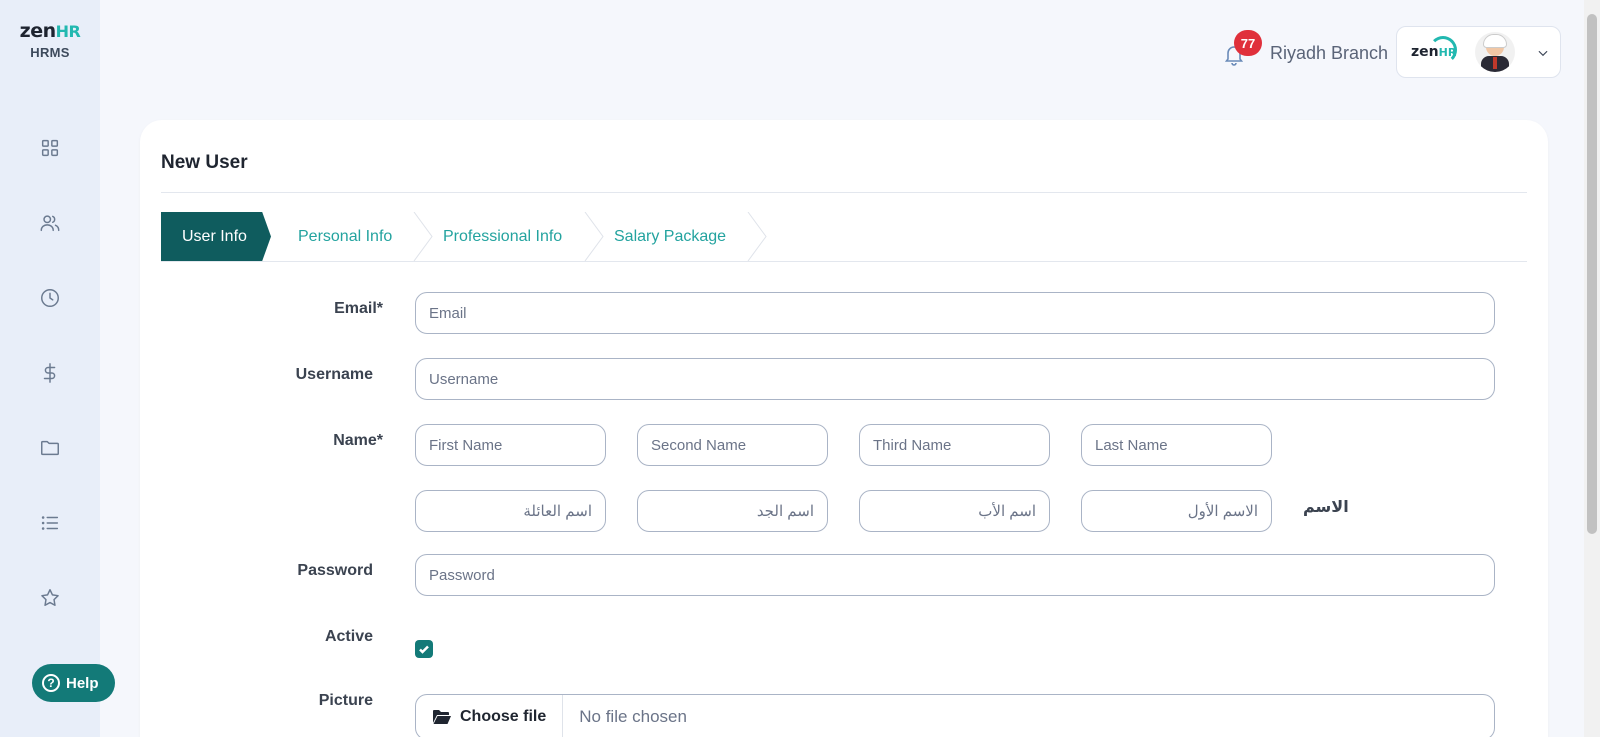  I want to click on choose-file-button: Choose file, so click(490, 716).